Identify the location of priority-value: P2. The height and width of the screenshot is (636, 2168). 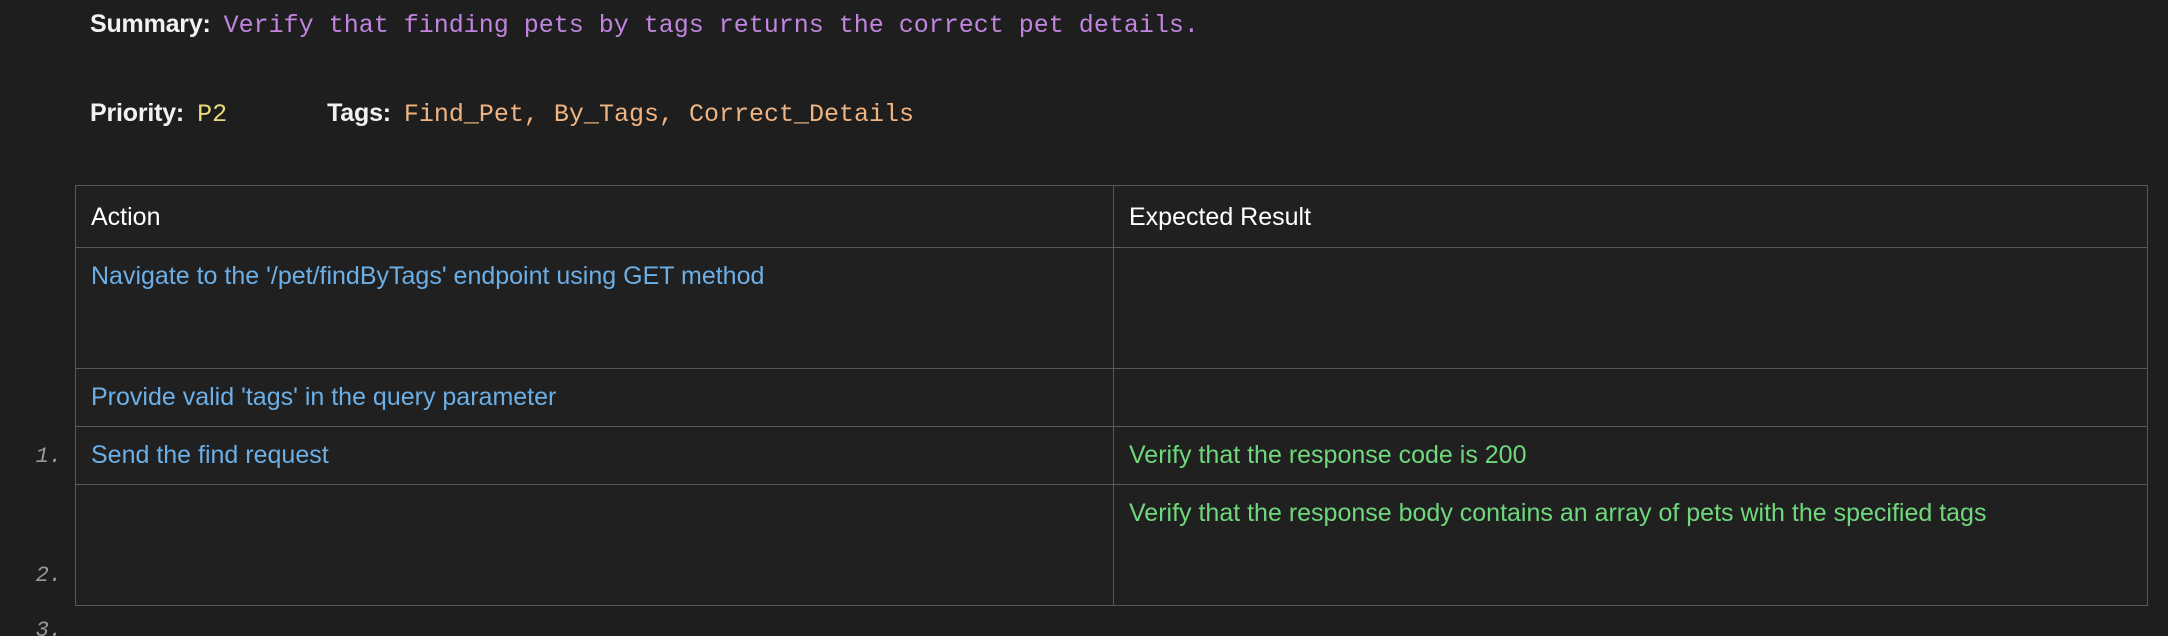
(212, 114).